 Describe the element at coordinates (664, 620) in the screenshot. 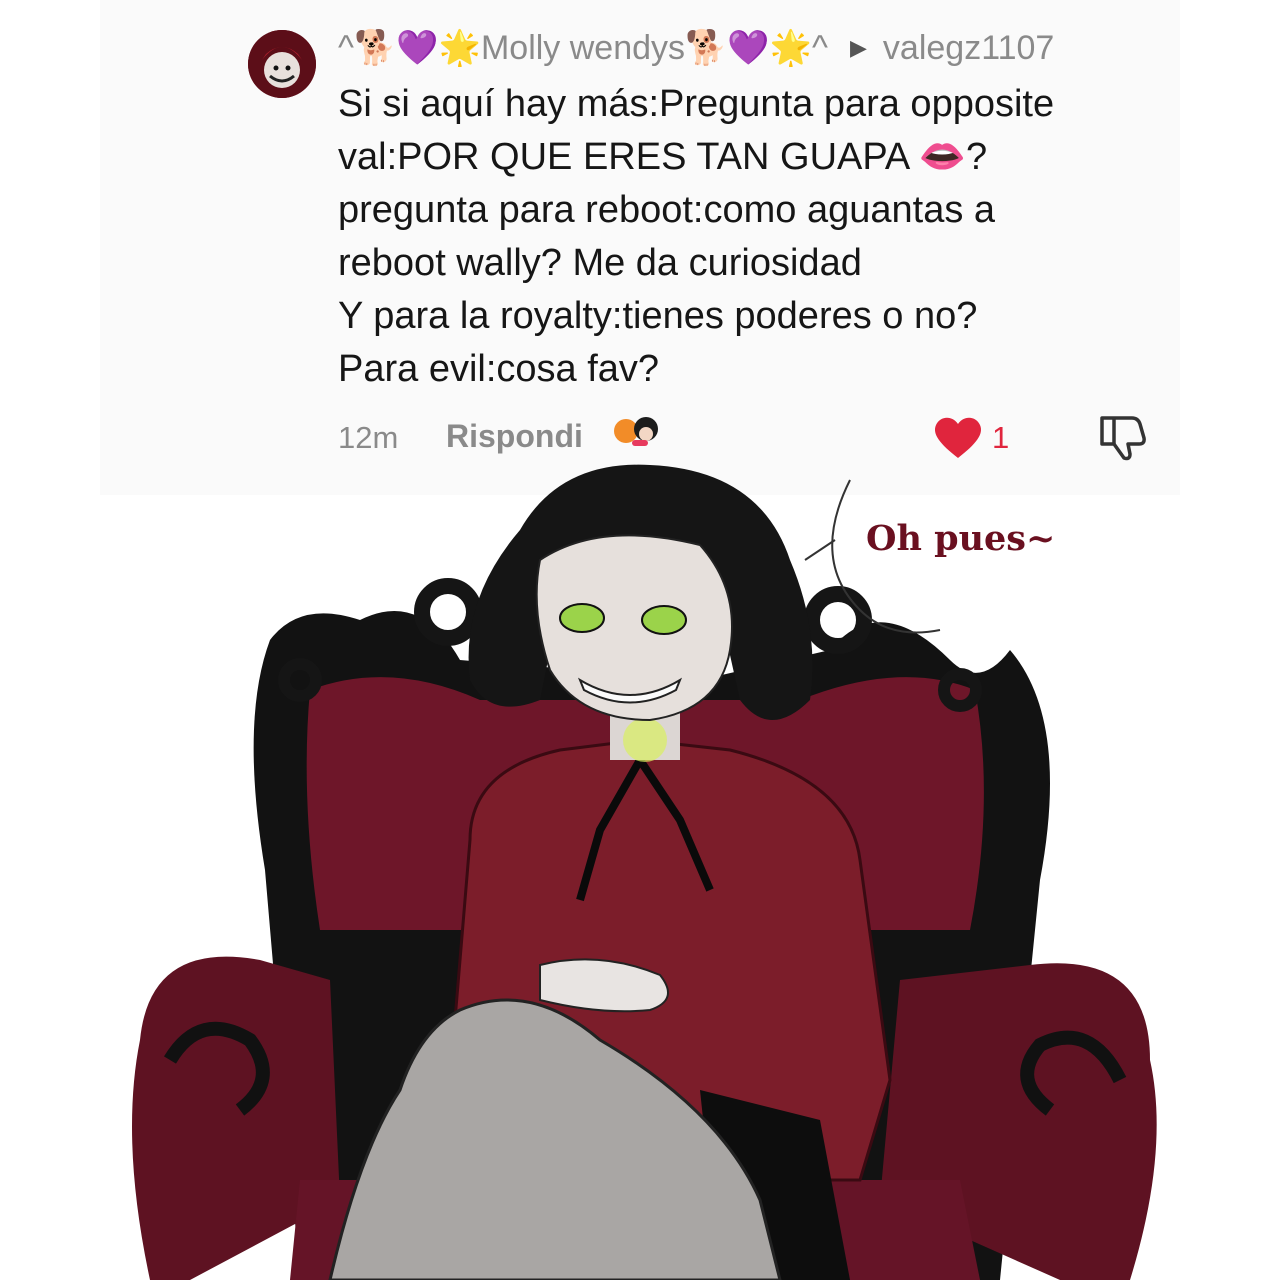

I see `green-eye-right` at that location.